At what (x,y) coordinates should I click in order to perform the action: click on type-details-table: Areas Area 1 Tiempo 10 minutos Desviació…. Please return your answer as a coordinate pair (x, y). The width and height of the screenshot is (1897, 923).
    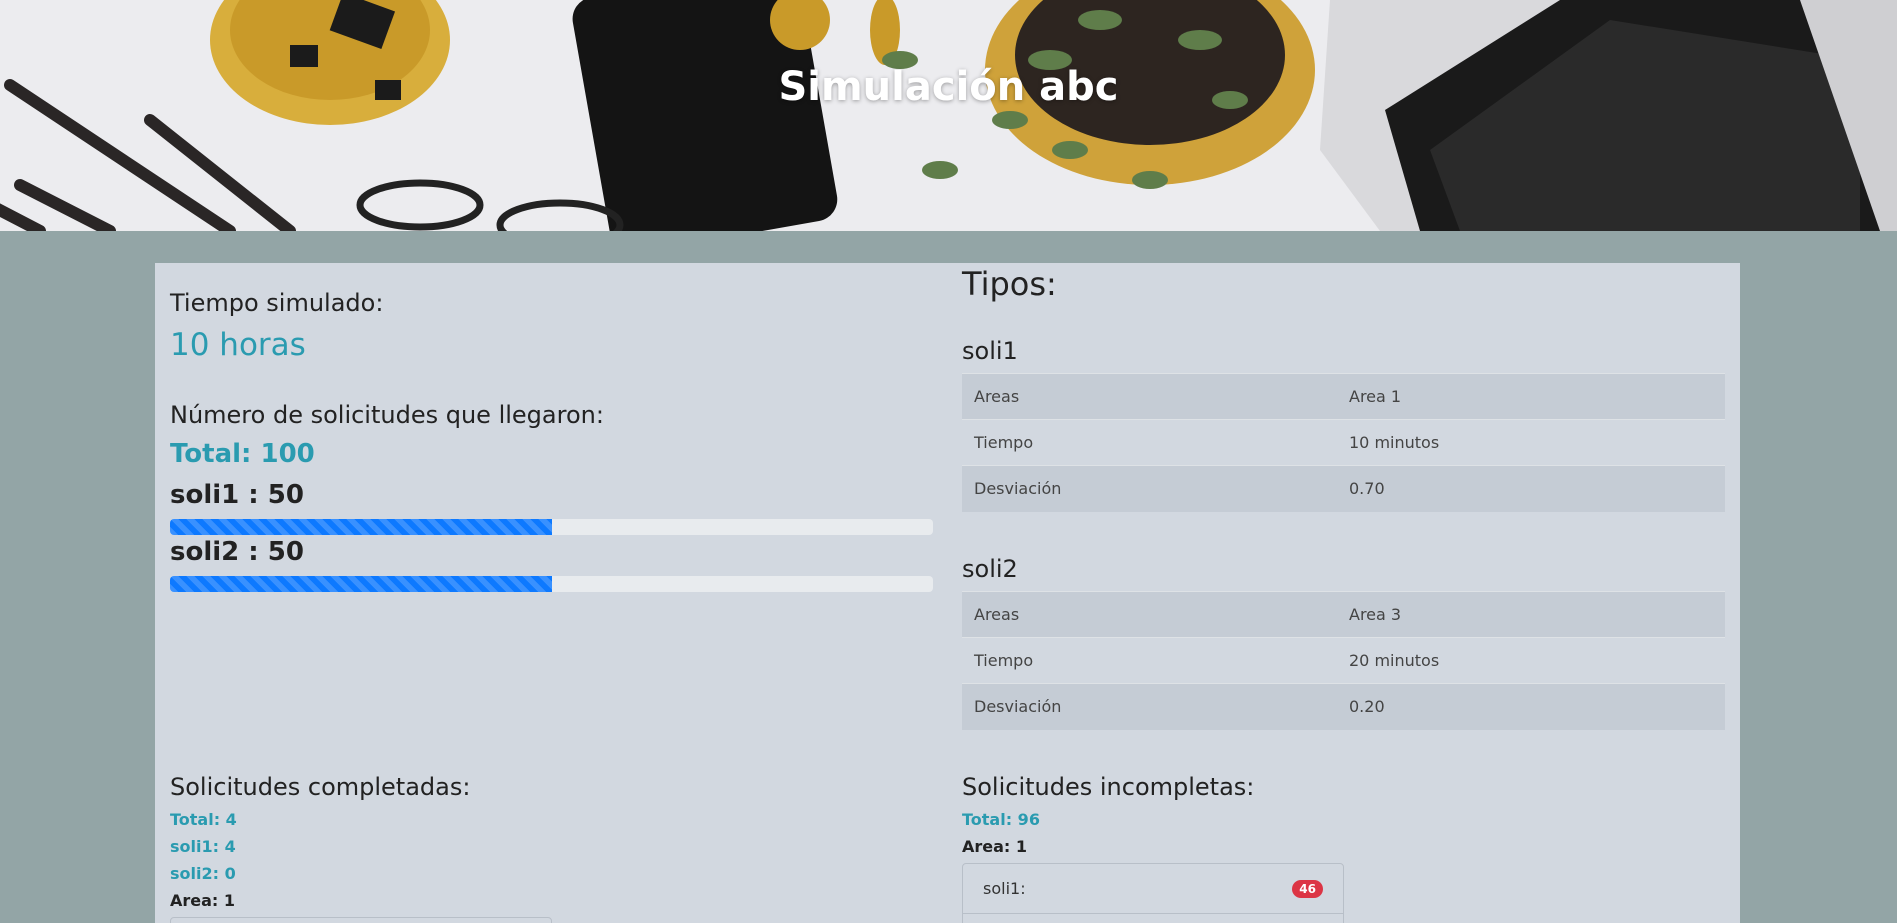
    Looking at the image, I should click on (1343, 442).